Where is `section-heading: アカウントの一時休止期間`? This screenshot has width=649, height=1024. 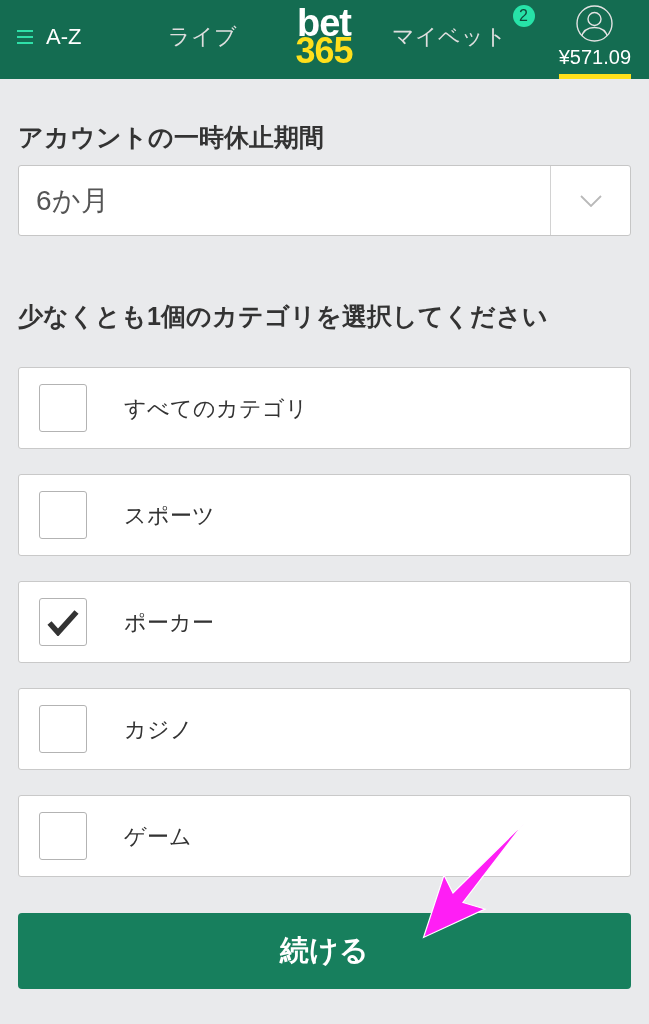 section-heading: アカウントの一時休止期間 is located at coordinates (171, 137).